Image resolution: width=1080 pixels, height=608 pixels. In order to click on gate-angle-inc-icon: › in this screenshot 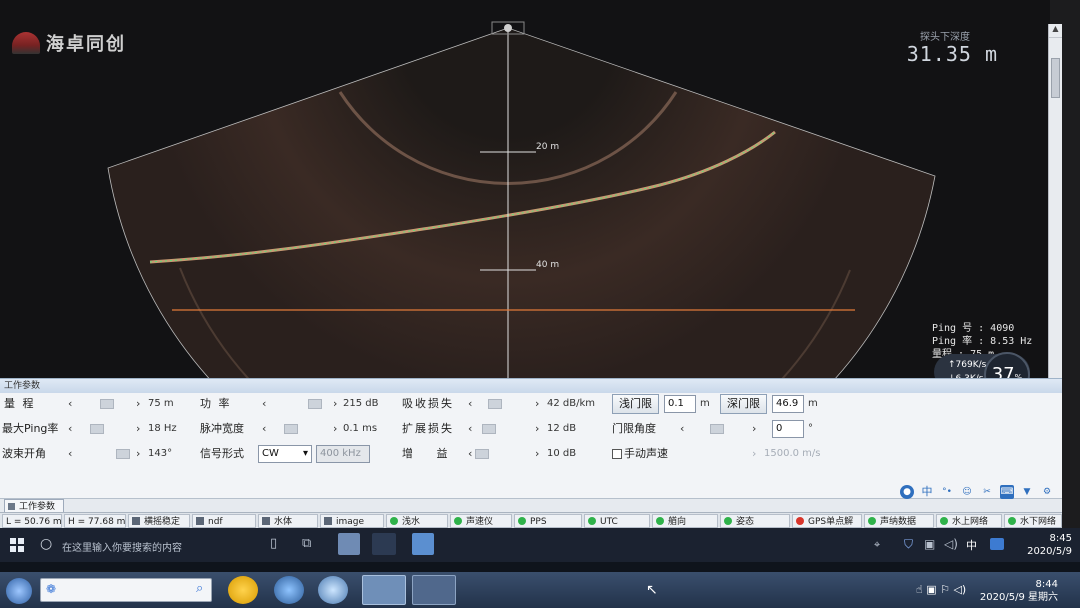, I will do `click(754, 429)`.